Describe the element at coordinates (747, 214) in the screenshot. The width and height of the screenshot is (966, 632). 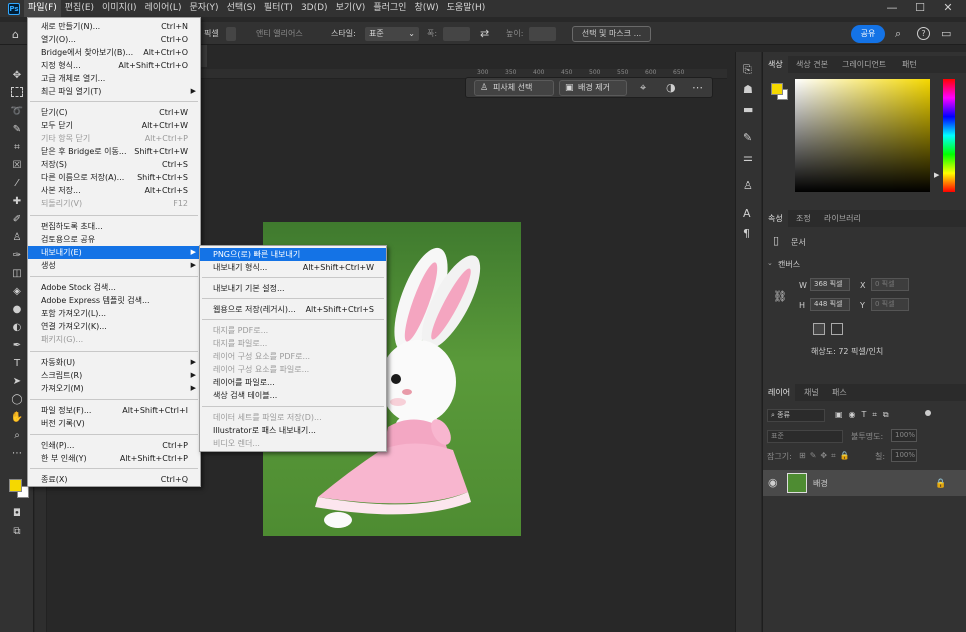
I see `character-icon: A` at that location.